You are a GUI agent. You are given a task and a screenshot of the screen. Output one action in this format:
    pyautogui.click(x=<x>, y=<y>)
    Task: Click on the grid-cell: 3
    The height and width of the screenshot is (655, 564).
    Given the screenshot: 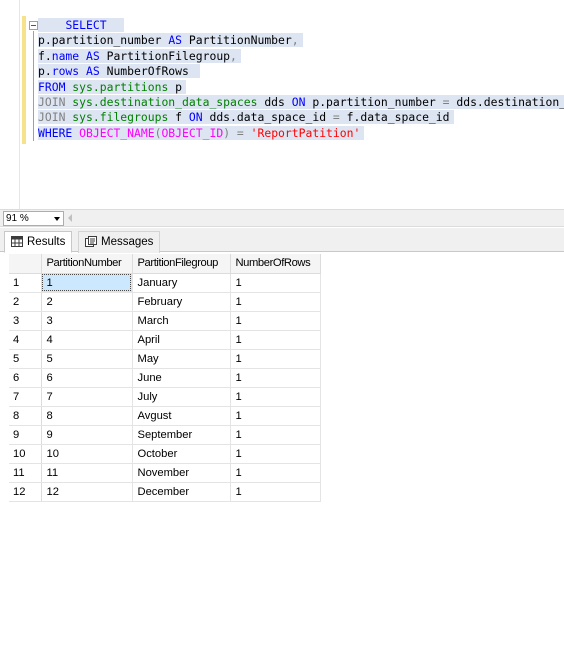 What is the action you would take?
    pyautogui.click(x=87, y=321)
    